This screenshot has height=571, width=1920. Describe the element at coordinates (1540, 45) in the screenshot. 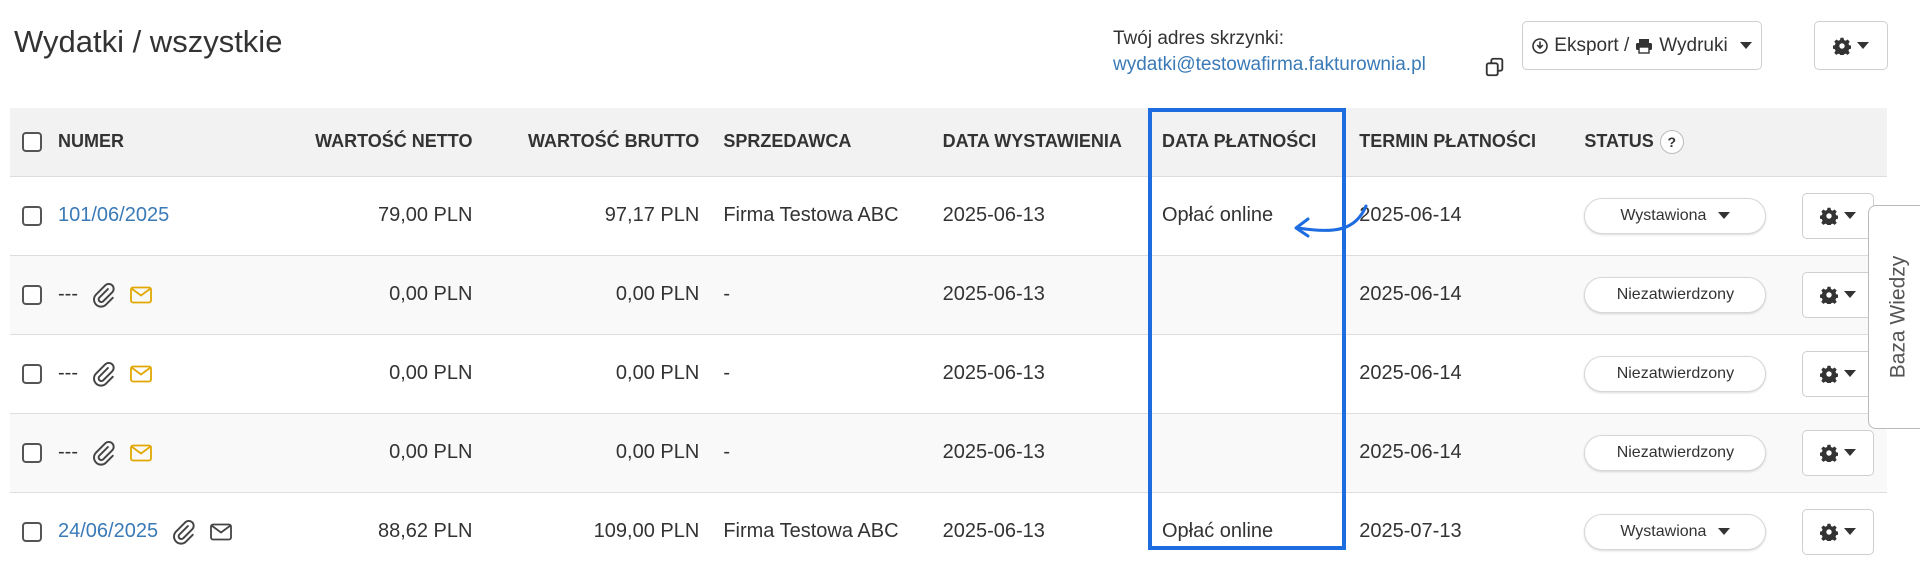

I see `download-icon` at that location.